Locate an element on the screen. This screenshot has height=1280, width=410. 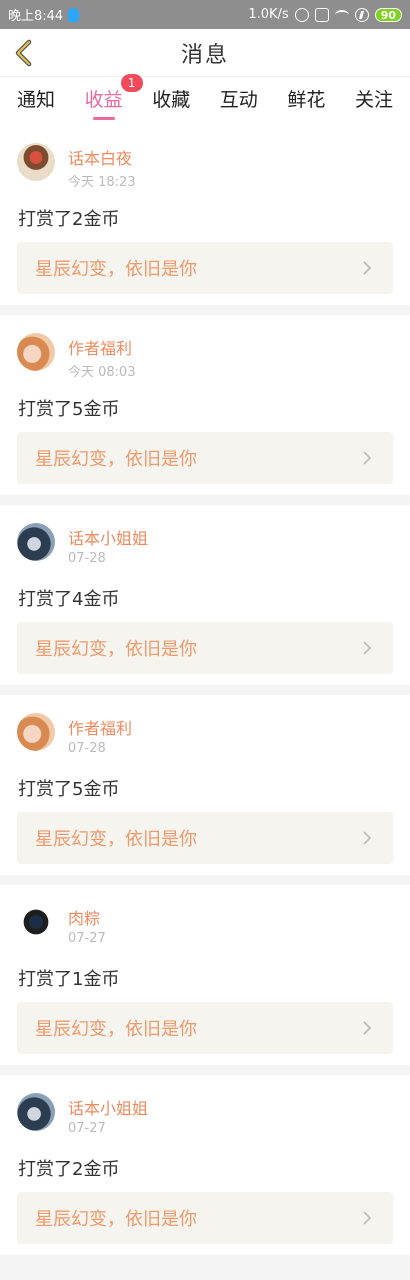
tab-label: 收益 is located at coordinates (103, 100).